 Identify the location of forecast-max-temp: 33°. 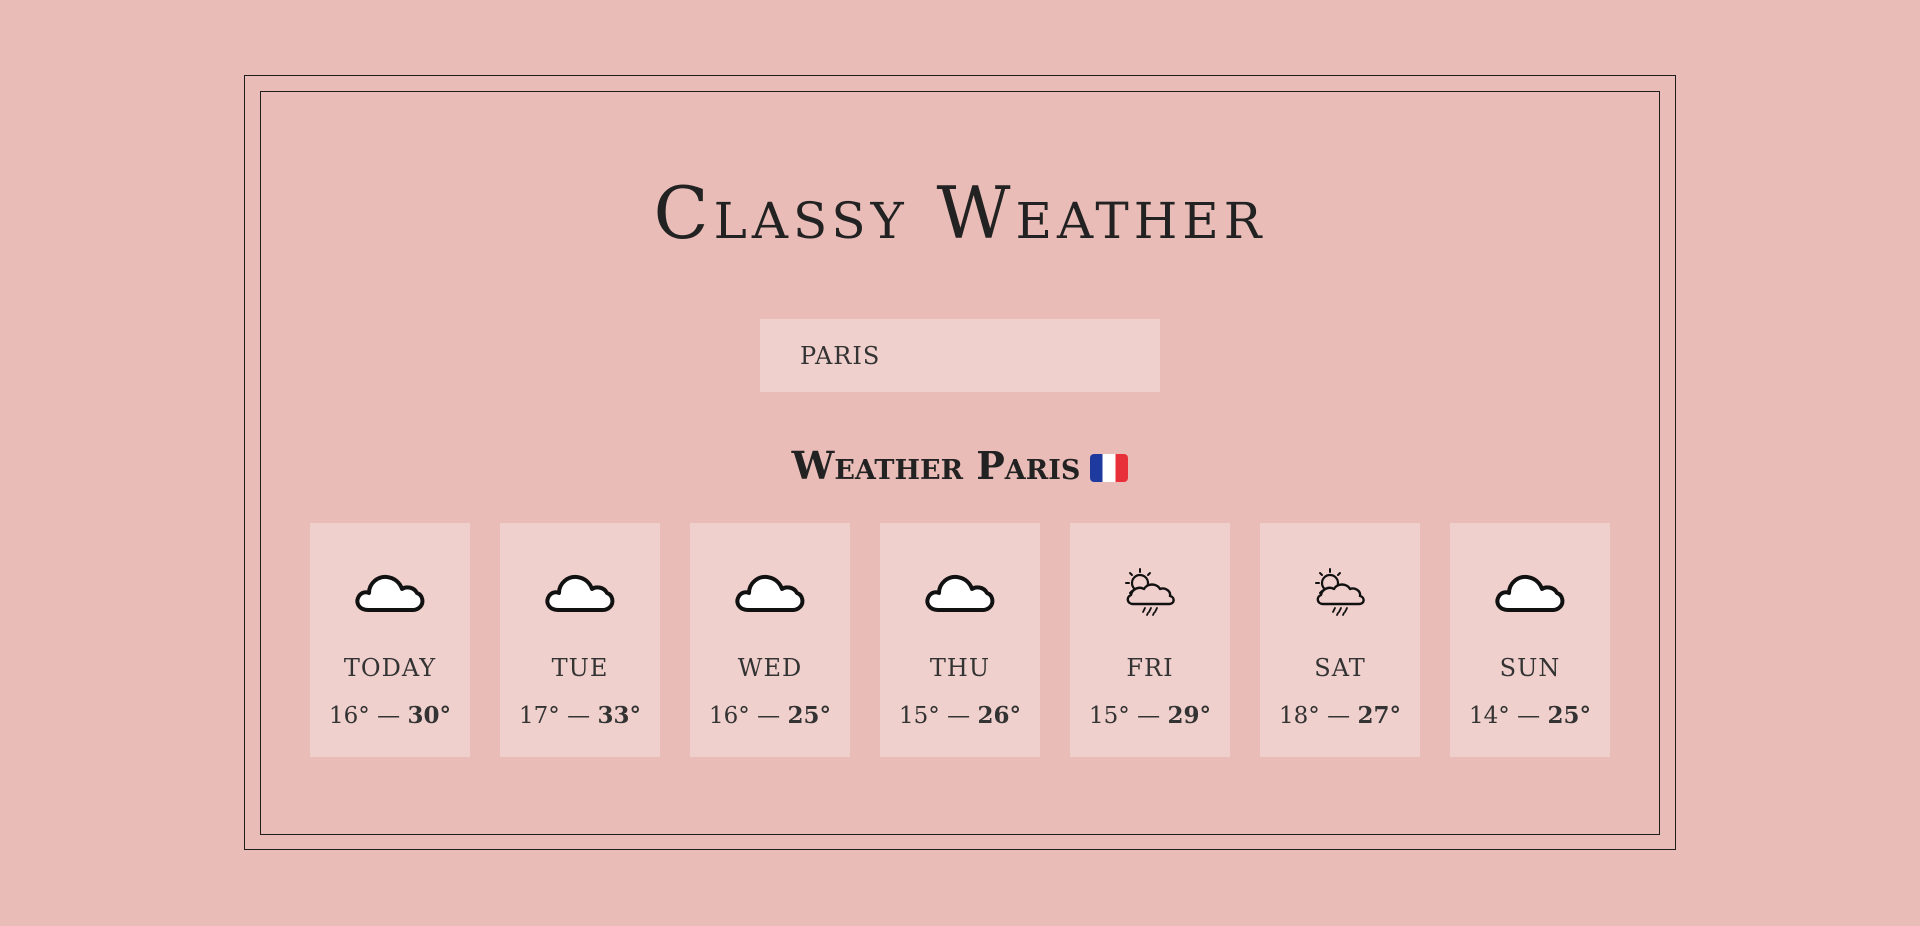
(619, 715).